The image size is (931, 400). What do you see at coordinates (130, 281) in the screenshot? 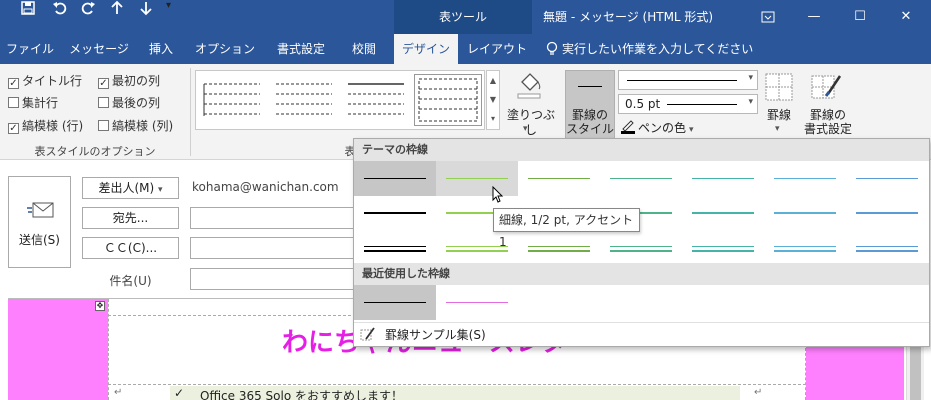
I see `subject-label: 件名(U)` at bounding box center [130, 281].